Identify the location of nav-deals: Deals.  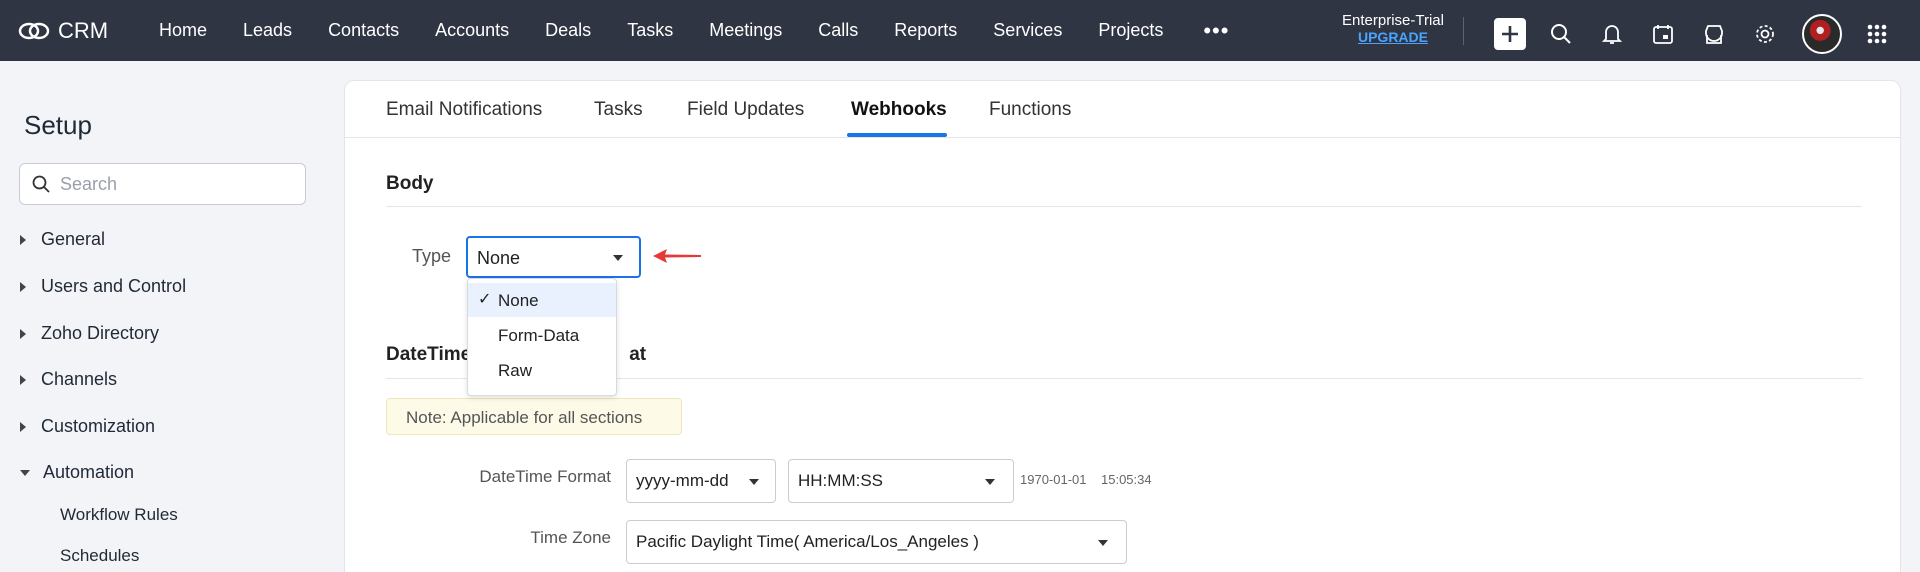
(568, 30).